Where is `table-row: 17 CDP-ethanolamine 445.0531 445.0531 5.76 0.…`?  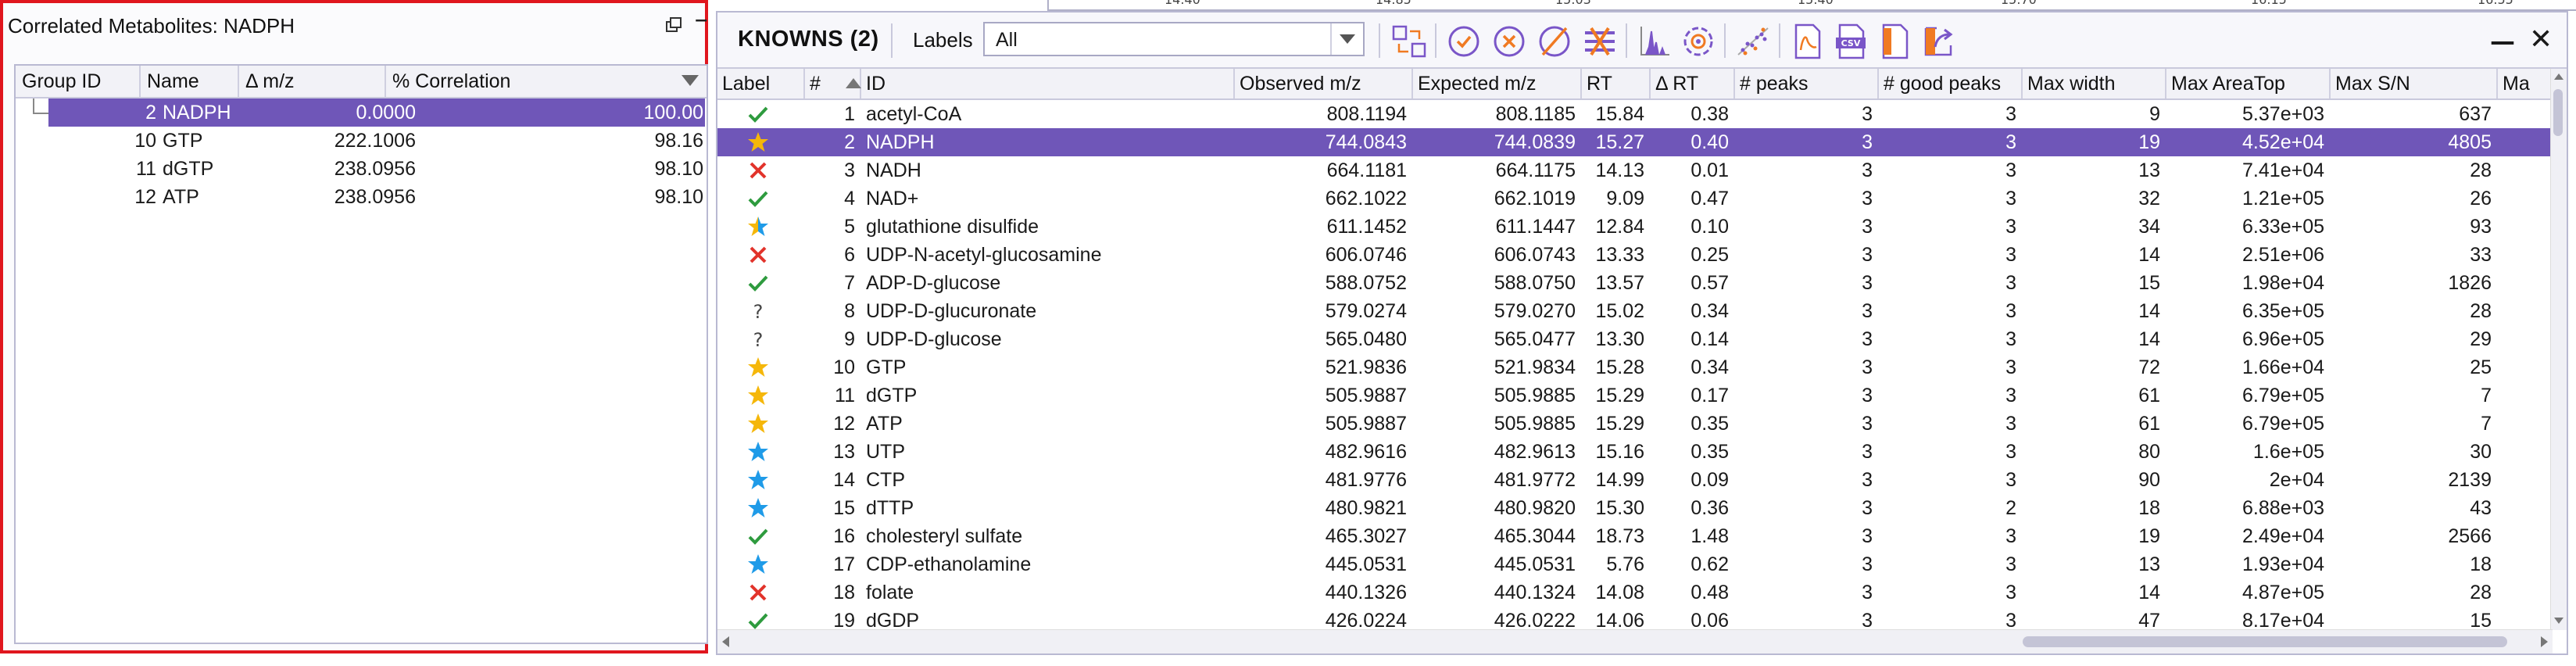
table-row: 17 CDP-ethanolamine 445.0531 445.0531 5.76 0.… is located at coordinates (1635, 564).